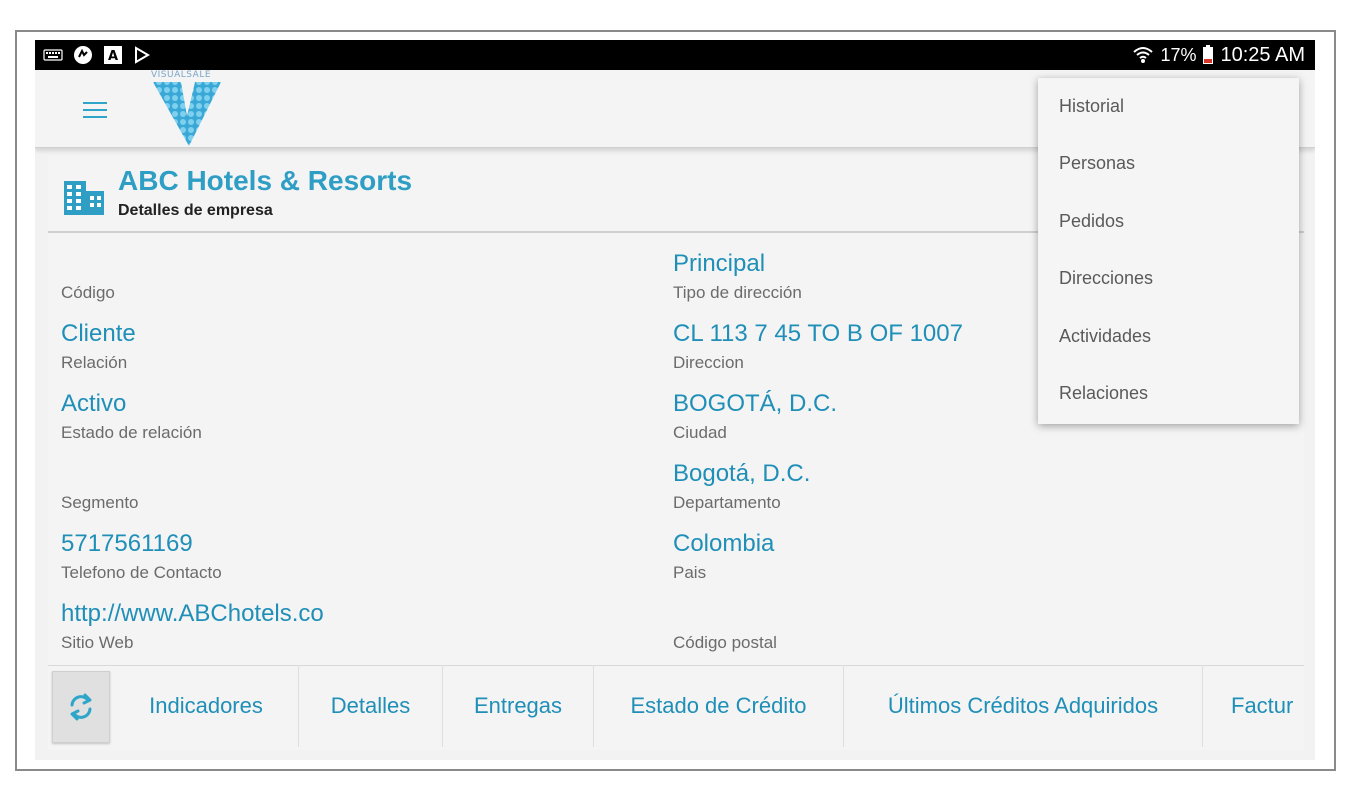  Describe the element at coordinates (742, 473) in the screenshot. I see `field-value: Bogotá, D.C.` at that location.